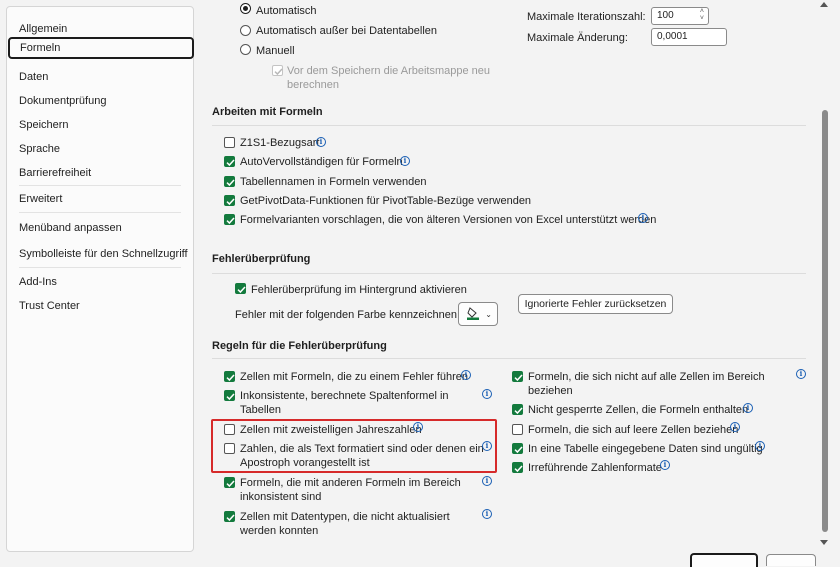  I want to click on radio-automatic-except, so click(245, 30).